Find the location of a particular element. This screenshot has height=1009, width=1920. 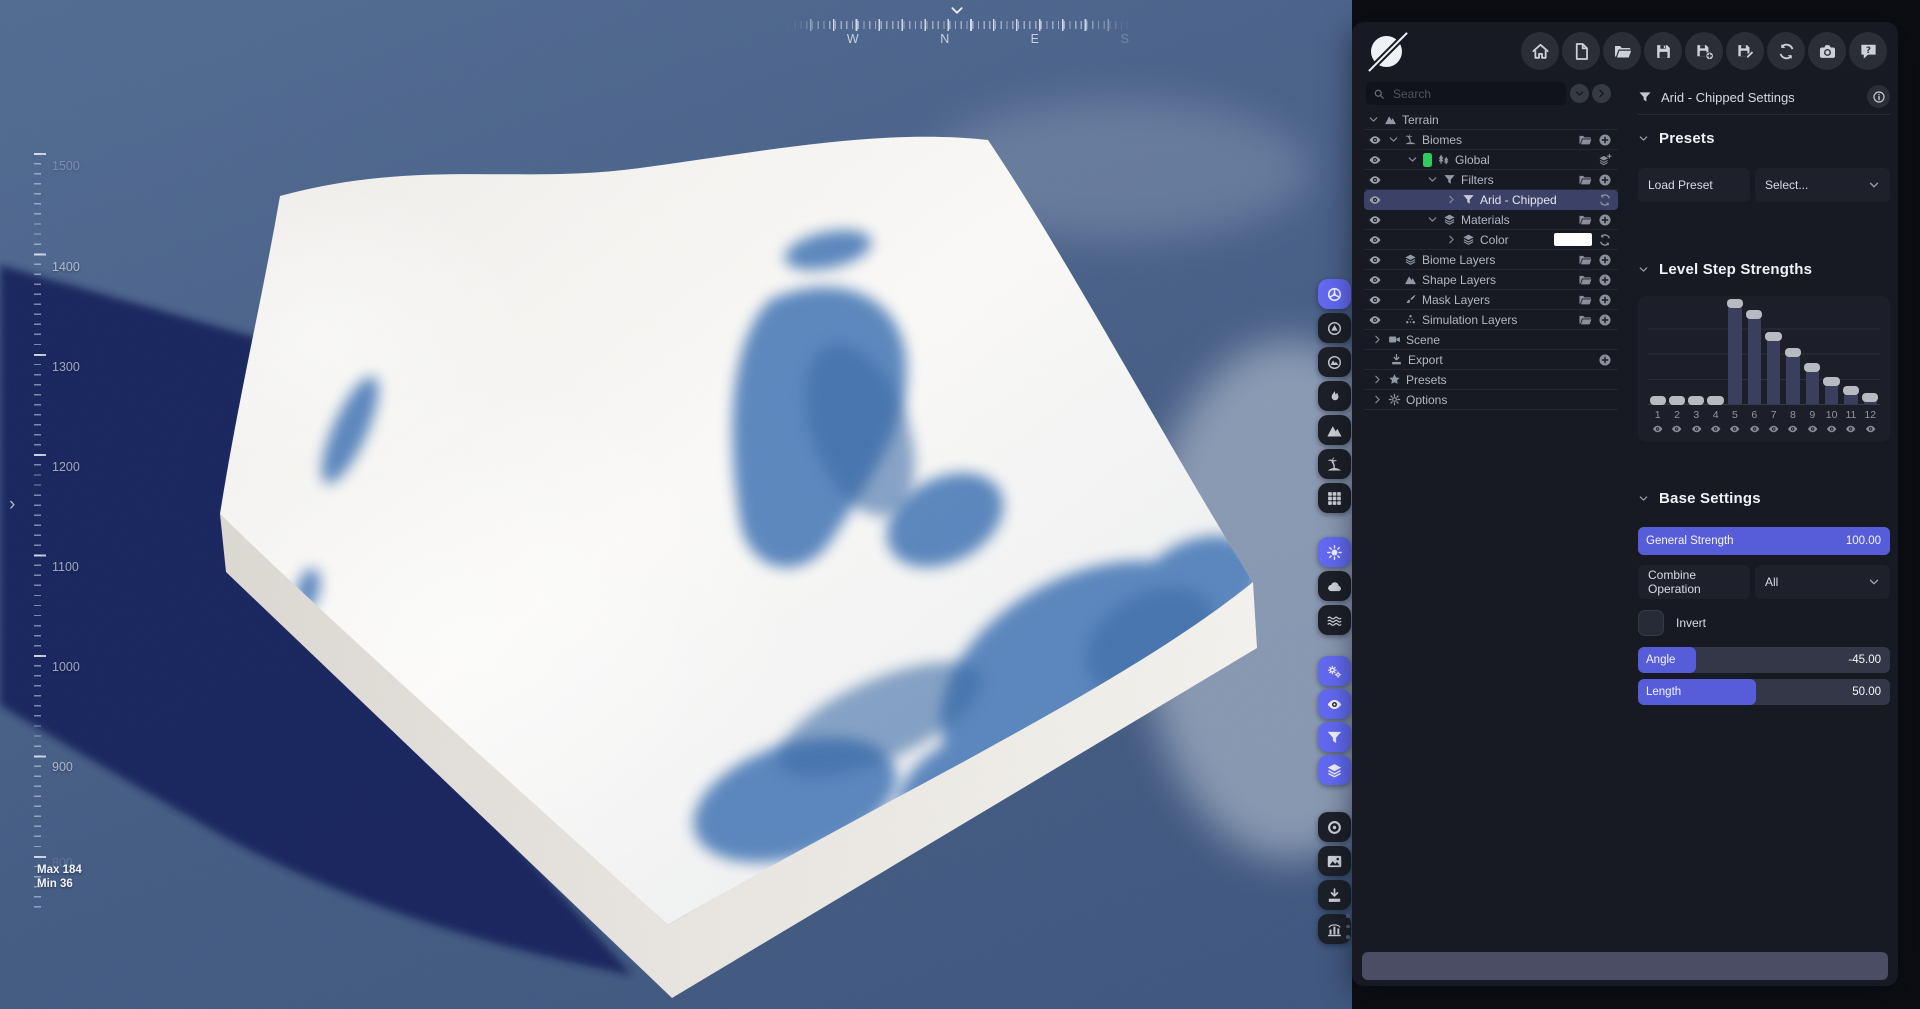

tree-collapse-all-button is located at coordinates (1579, 93).